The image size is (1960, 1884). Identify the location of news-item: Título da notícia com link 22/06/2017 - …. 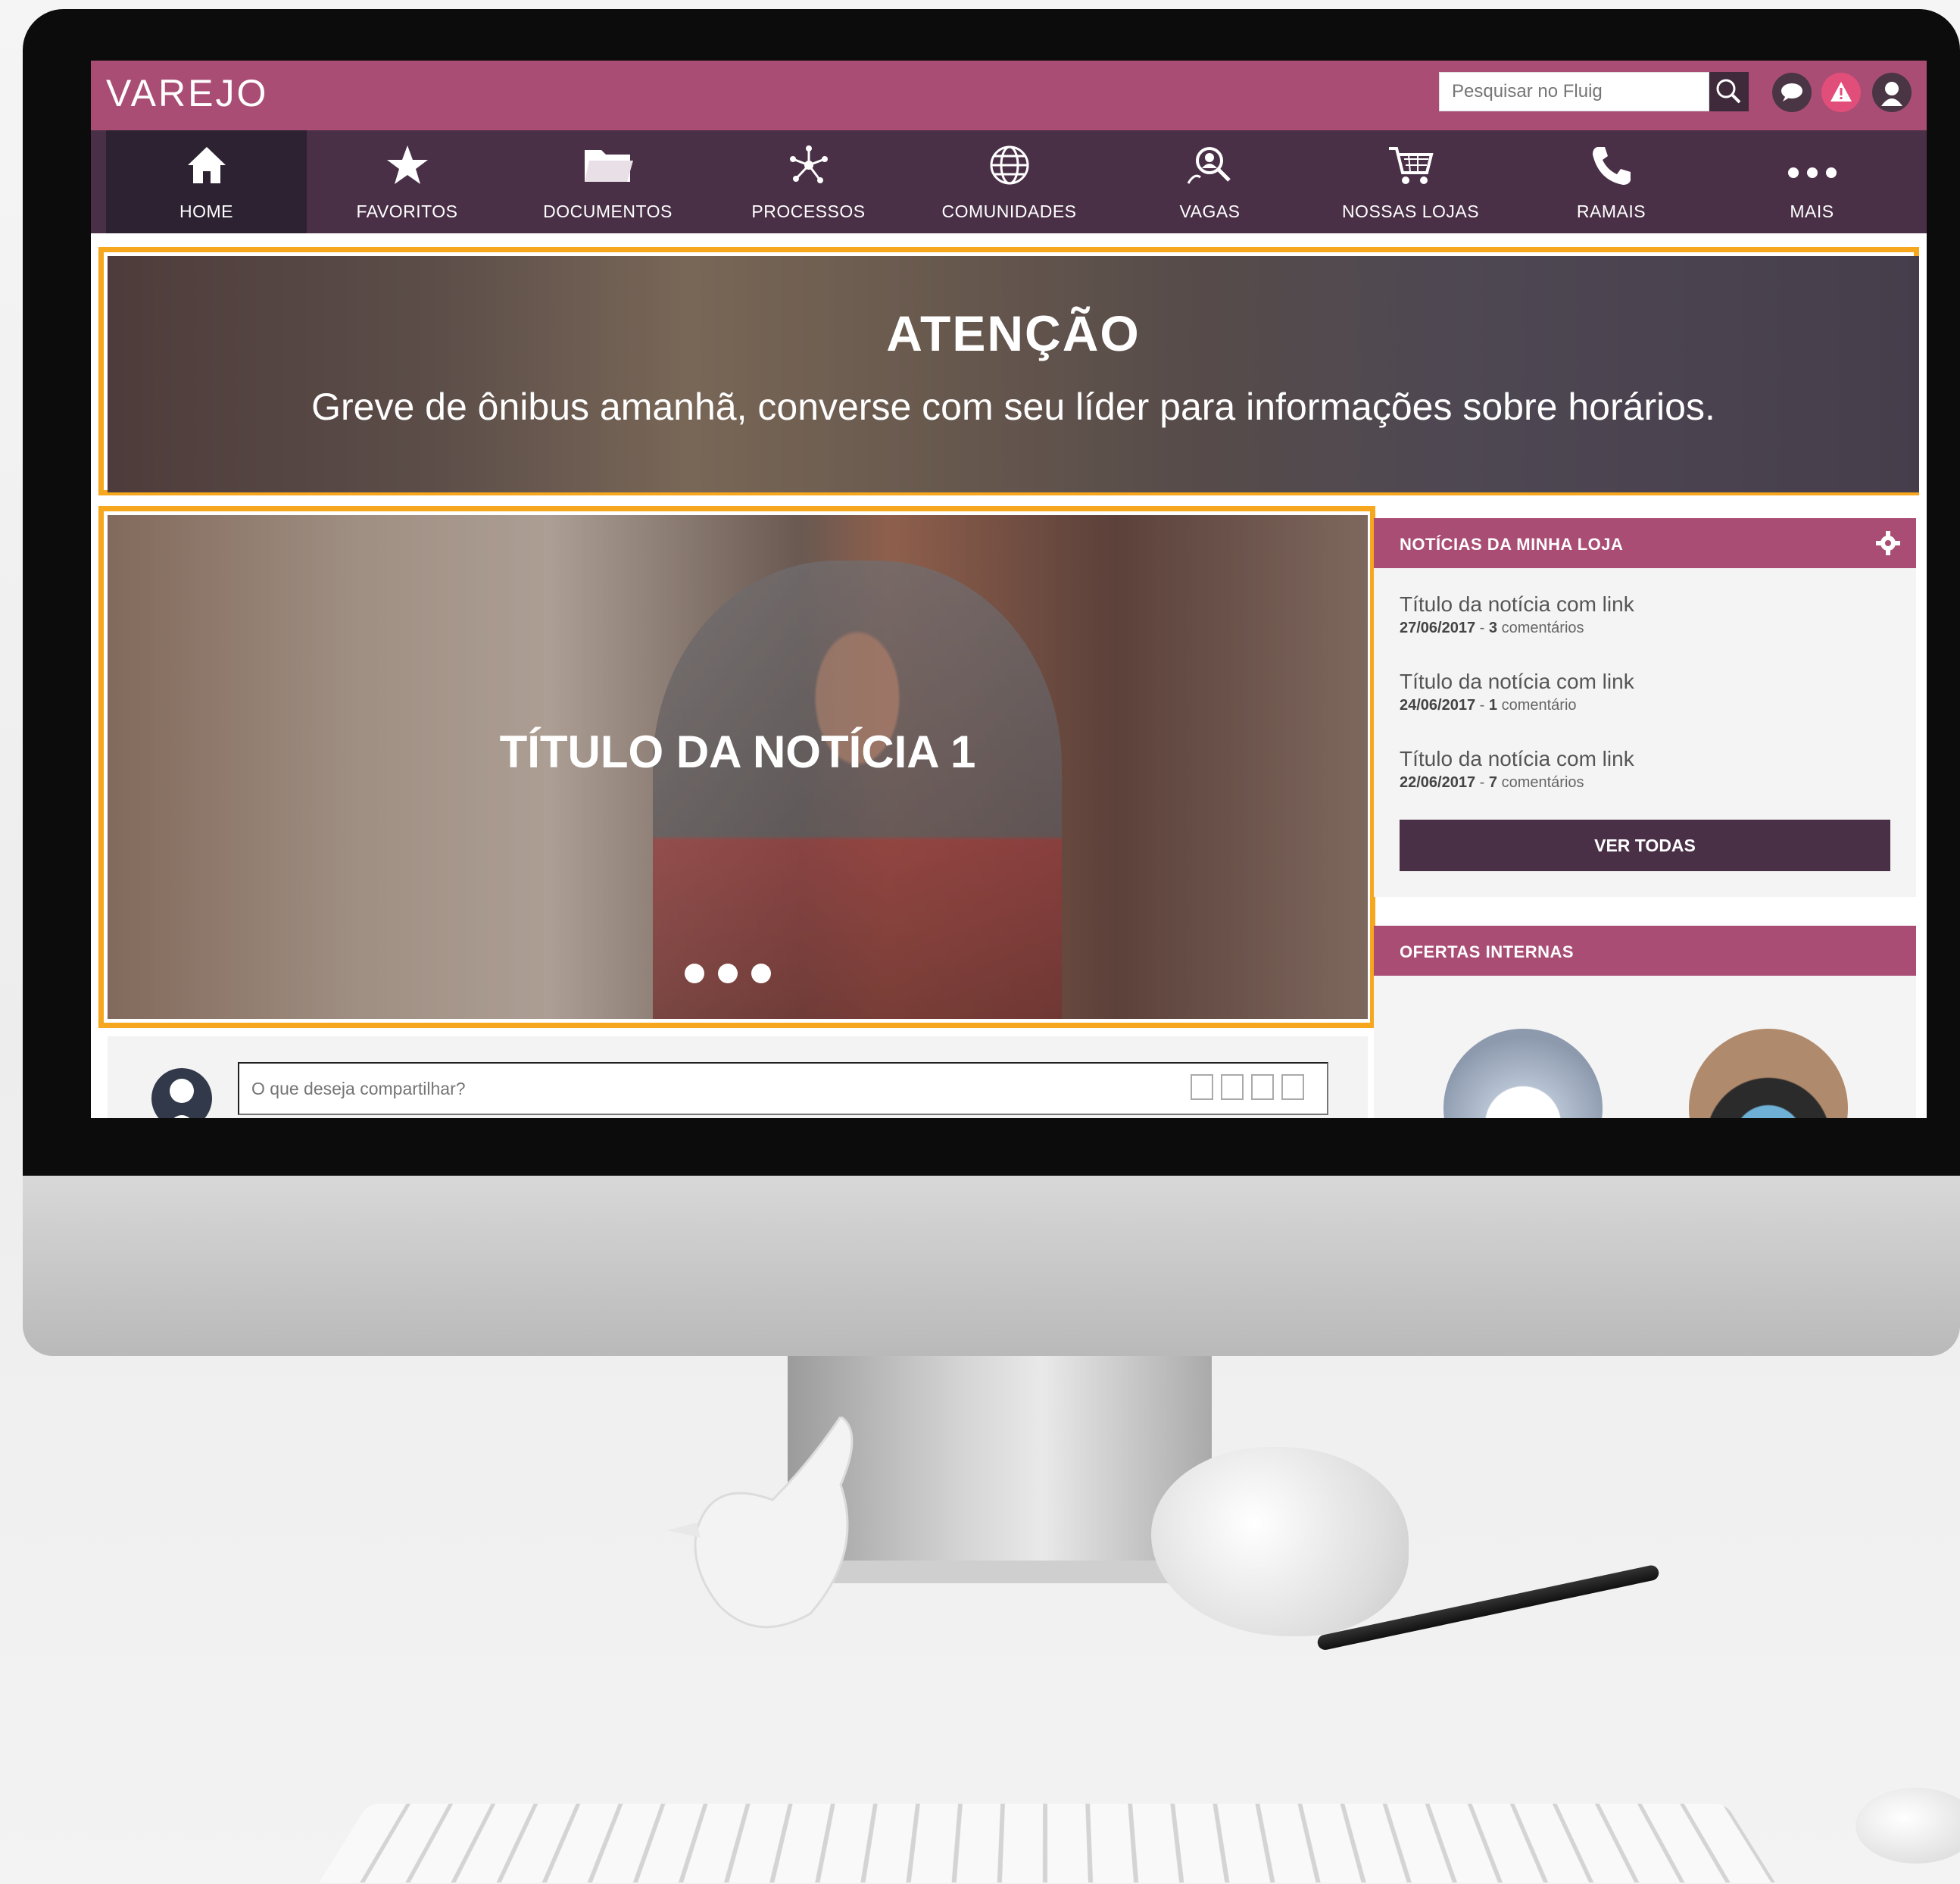
(1517, 769).